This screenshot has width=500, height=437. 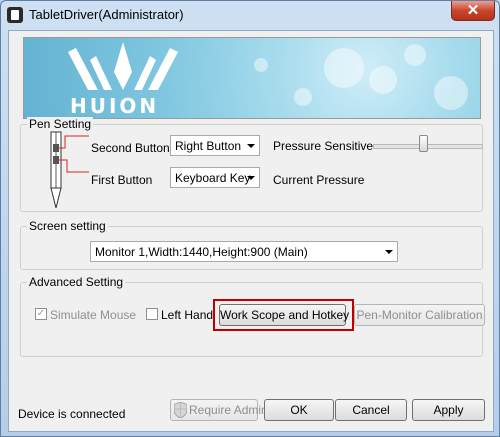 What do you see at coordinates (419, 315) in the screenshot?
I see `pen-monitor-calibration-button: Pen-Monitor Calibration` at bounding box center [419, 315].